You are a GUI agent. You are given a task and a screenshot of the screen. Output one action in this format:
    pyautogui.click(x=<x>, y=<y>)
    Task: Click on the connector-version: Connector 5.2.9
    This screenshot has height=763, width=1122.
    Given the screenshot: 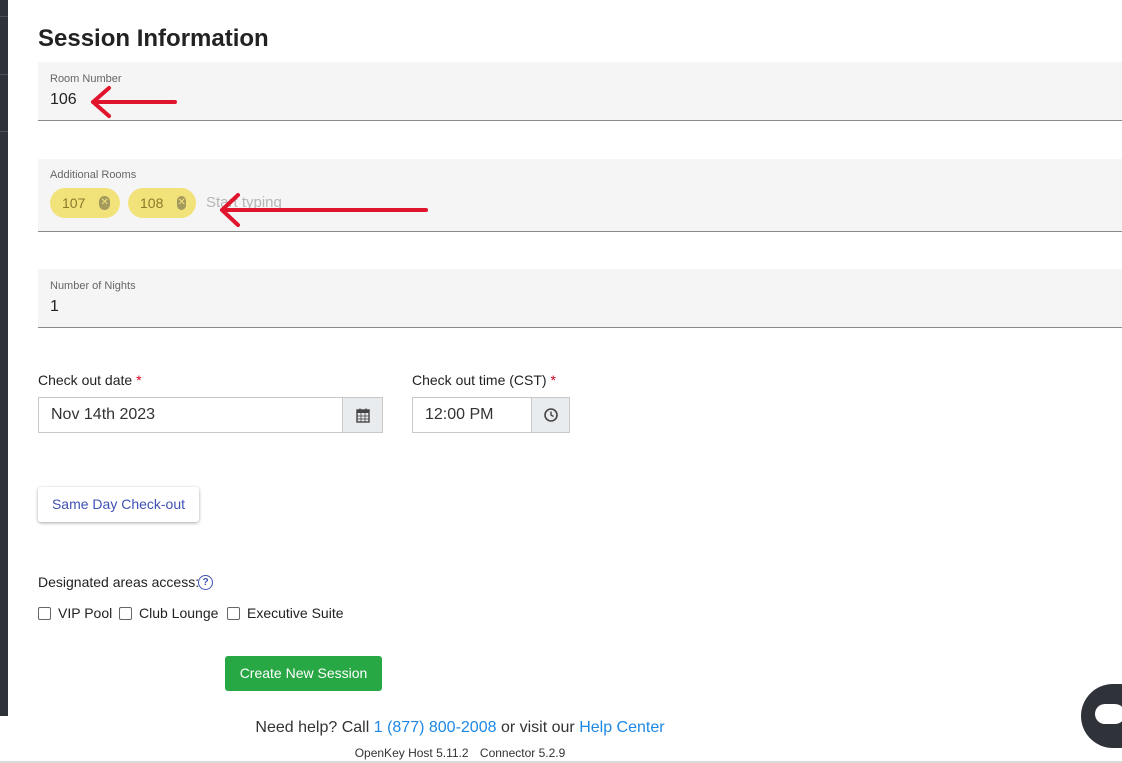 What is the action you would take?
    pyautogui.click(x=522, y=753)
    